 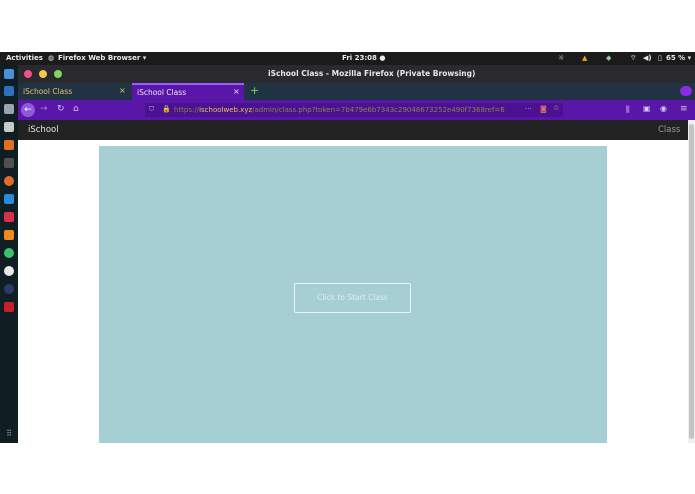 I want to click on activities-button: Activities, so click(x=24, y=58).